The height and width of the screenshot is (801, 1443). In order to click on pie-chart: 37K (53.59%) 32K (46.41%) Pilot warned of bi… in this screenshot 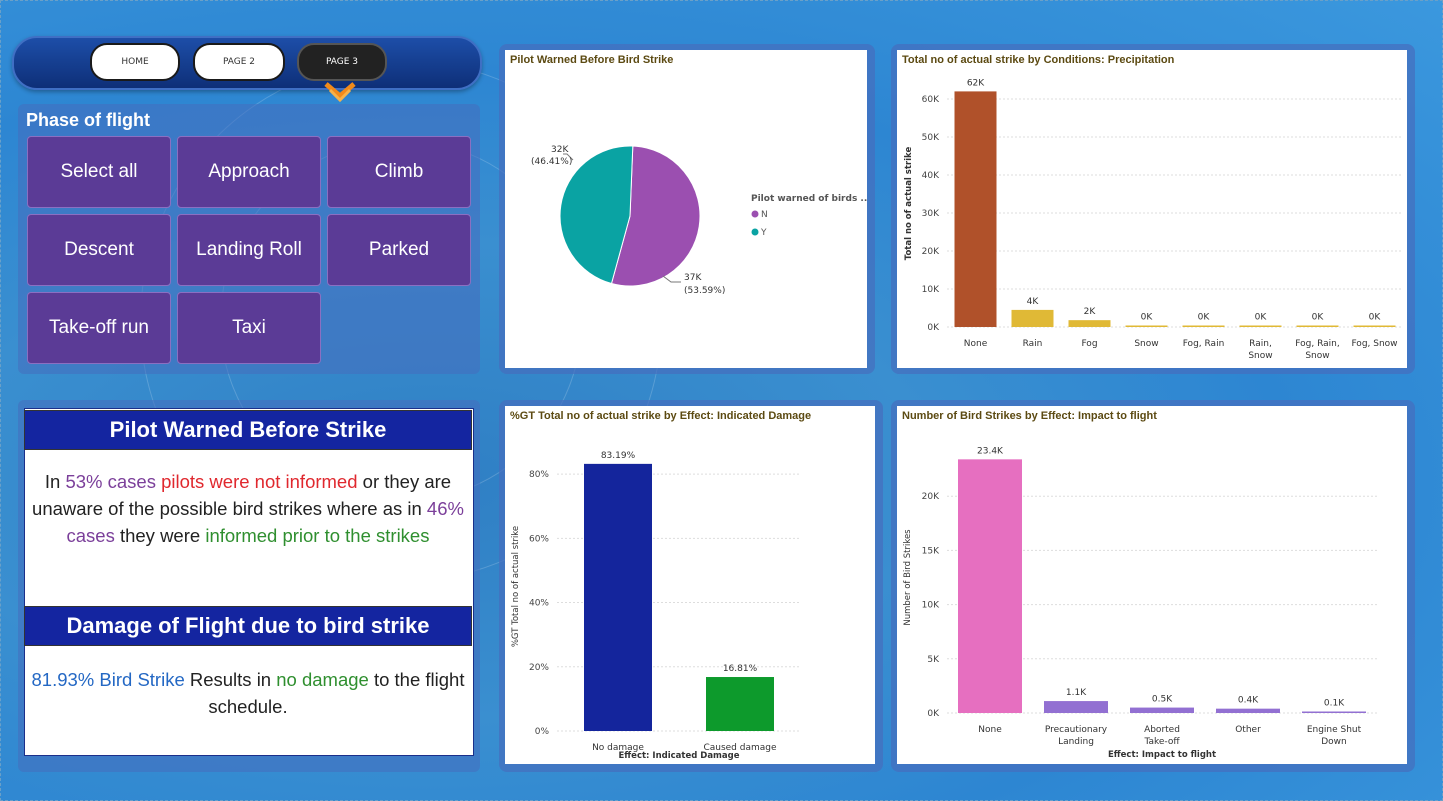, I will do `click(701, 220)`.